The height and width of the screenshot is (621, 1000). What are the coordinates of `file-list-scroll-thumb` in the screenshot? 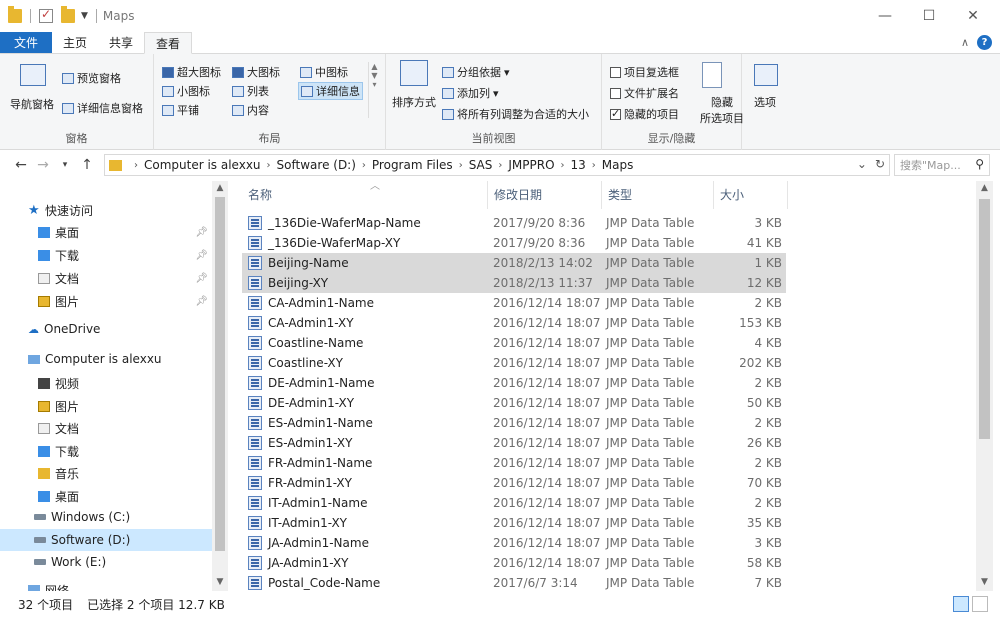 It's located at (984, 319).